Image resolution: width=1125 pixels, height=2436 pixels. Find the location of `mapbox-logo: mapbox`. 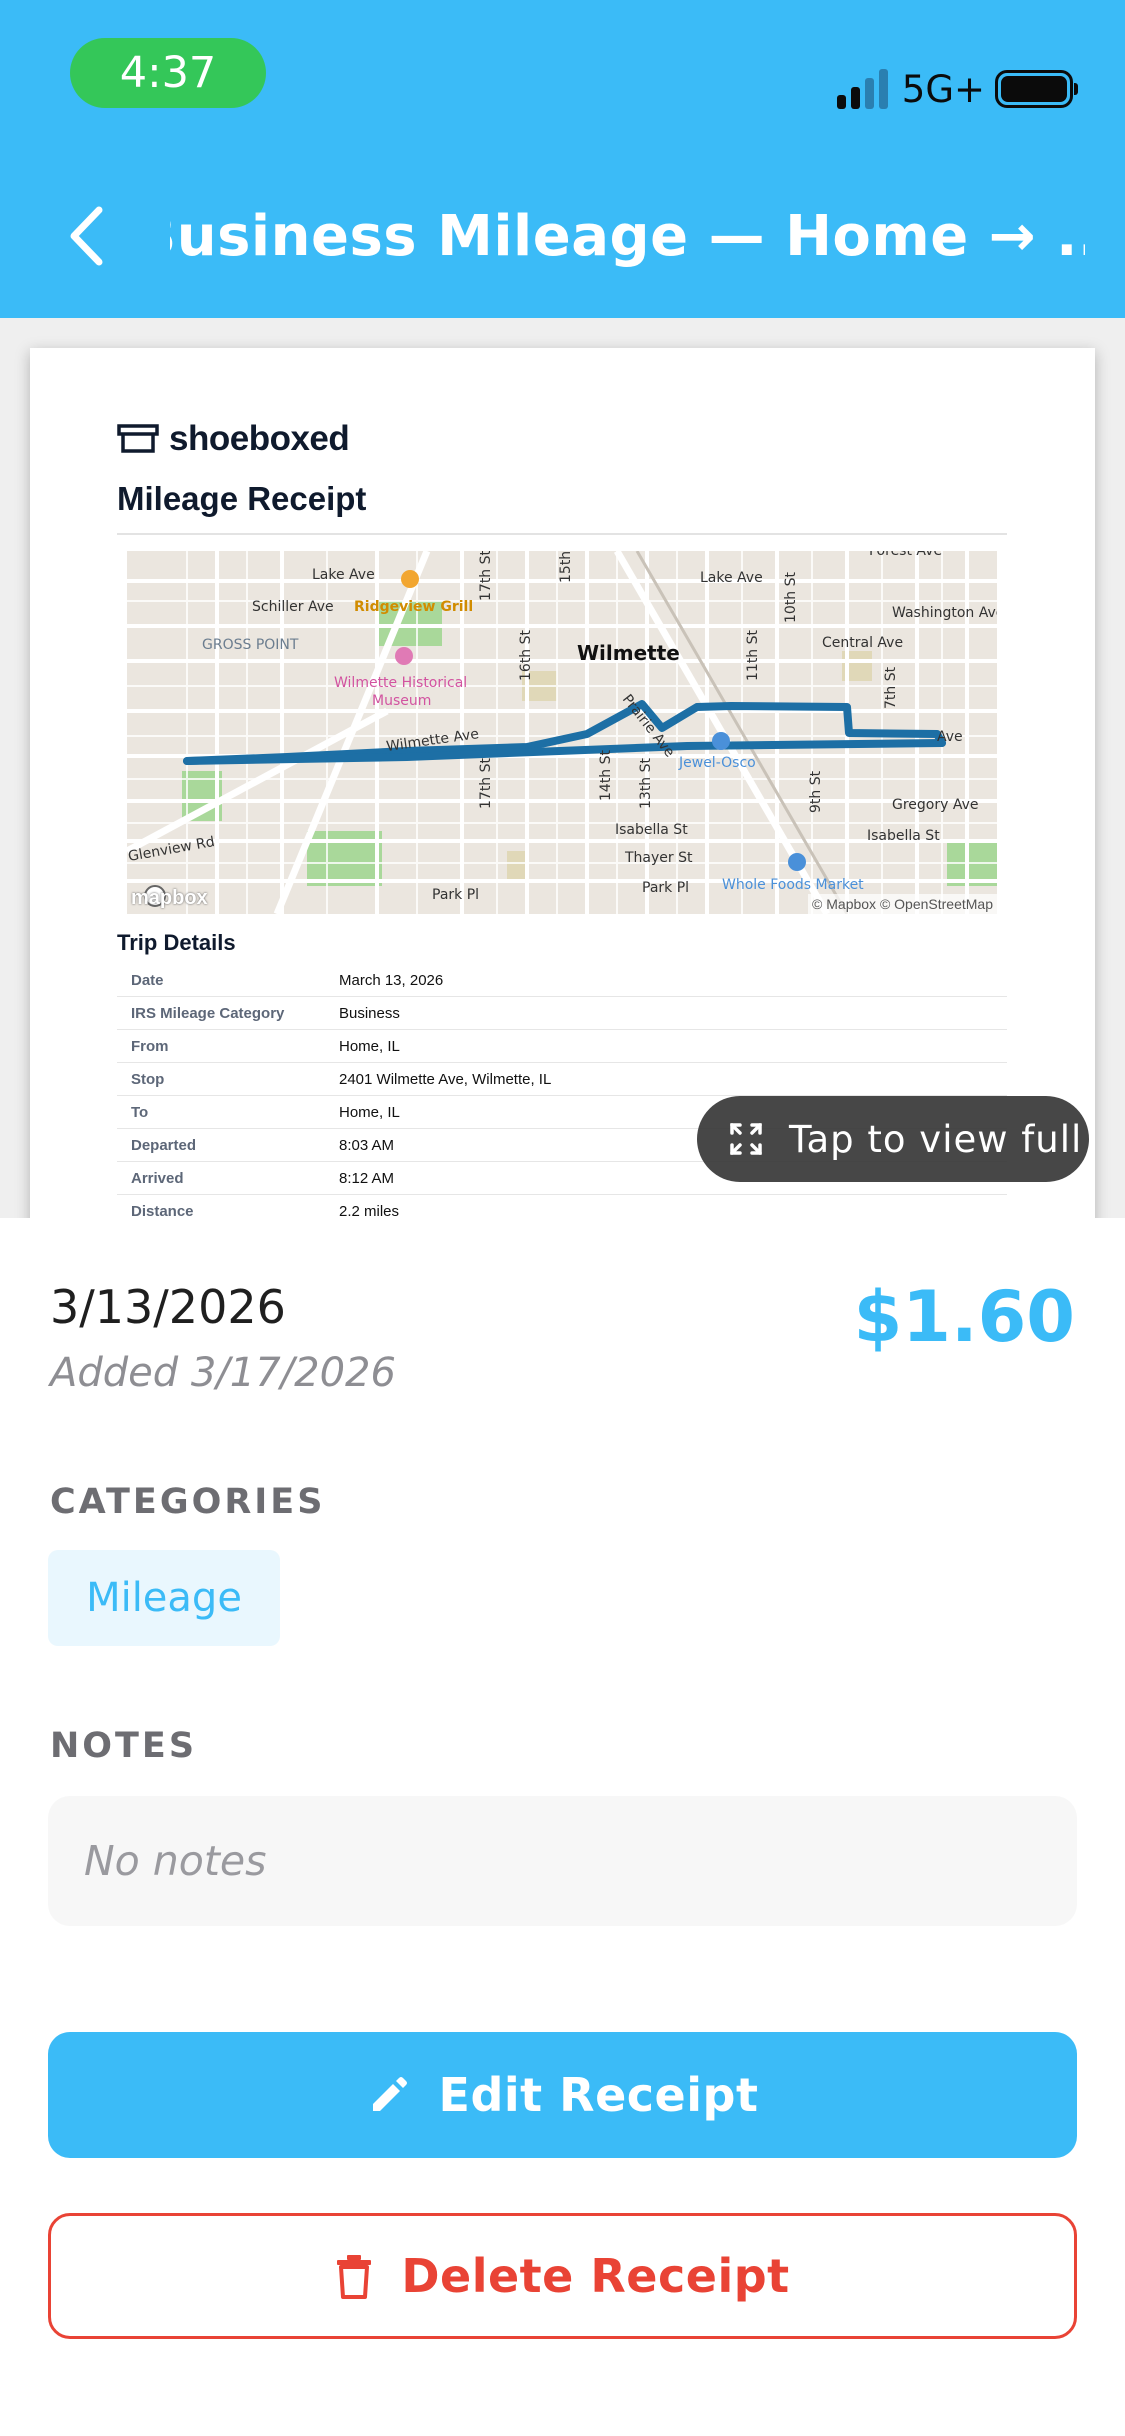

mapbox-logo: mapbox is located at coordinates (169, 898).